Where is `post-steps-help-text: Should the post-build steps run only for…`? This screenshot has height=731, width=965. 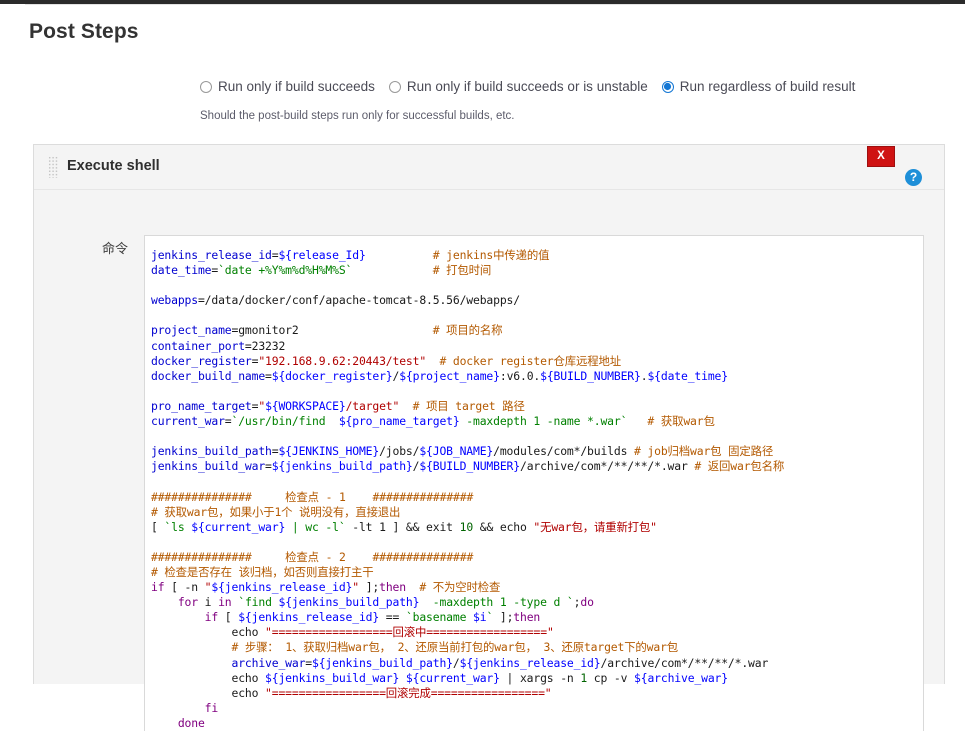 post-steps-help-text: Should the post-build steps run only for… is located at coordinates (357, 116).